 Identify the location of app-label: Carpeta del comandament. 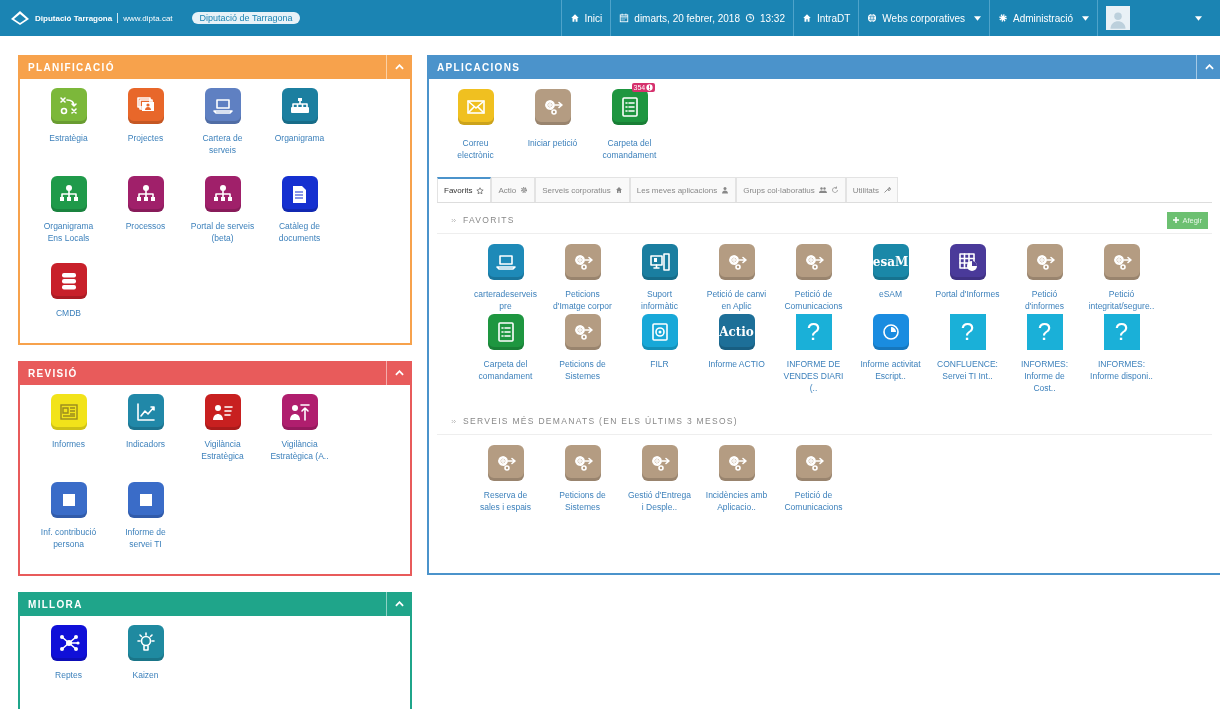
(505, 370).